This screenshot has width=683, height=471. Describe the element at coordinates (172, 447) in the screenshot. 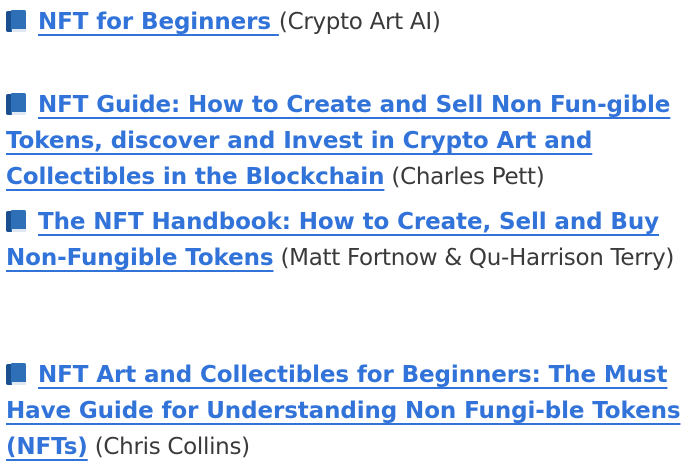

I see `book-author: (Chris Collins)` at that location.